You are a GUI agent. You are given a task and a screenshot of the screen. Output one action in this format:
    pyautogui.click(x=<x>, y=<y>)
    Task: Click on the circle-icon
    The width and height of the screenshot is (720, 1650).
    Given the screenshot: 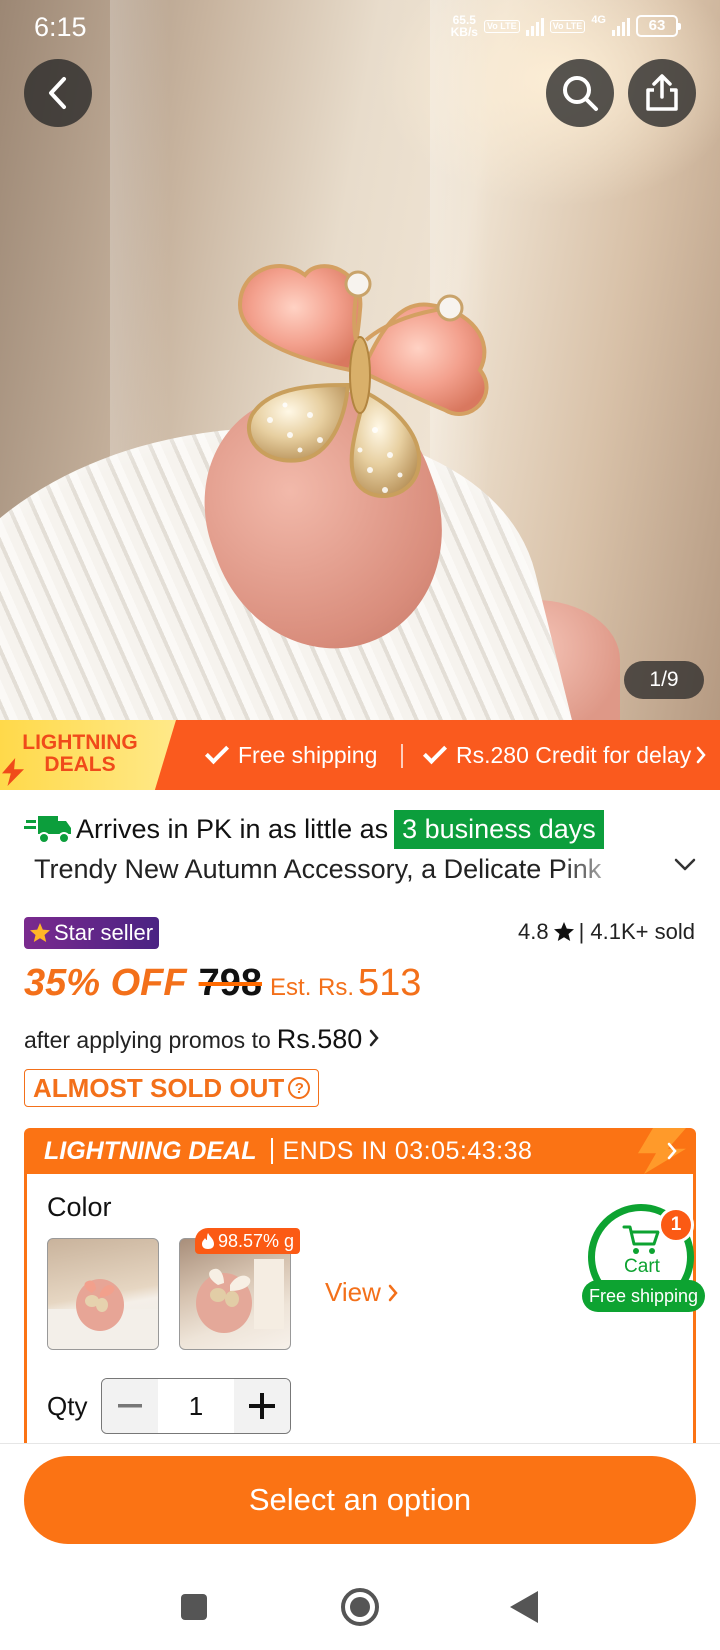 What is the action you would take?
    pyautogui.click(x=360, y=1607)
    